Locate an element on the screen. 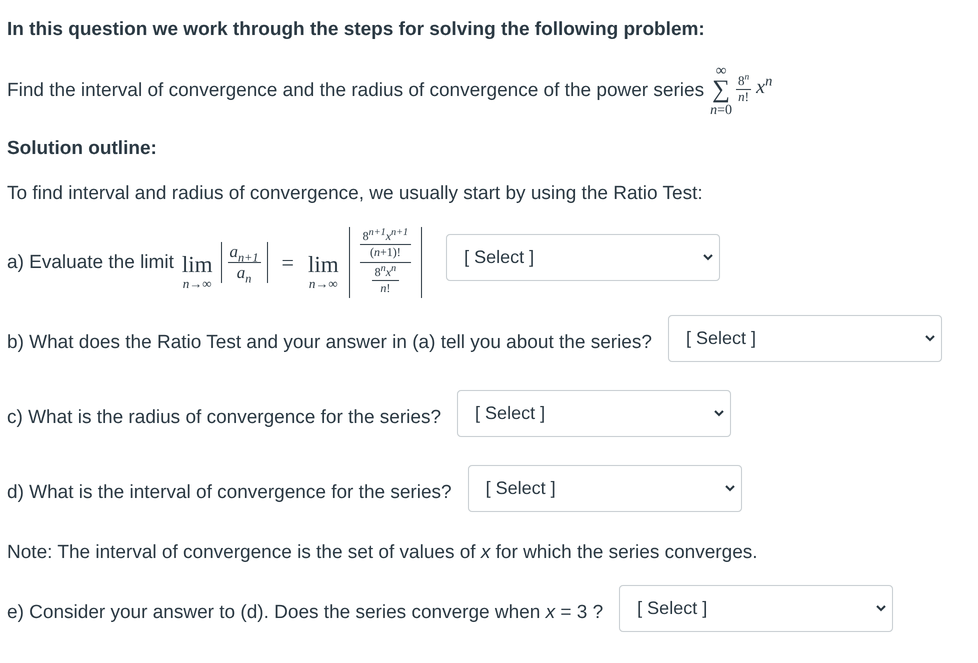  fraction-numerator: a$_{n+1}$ is located at coordinates (244, 252).